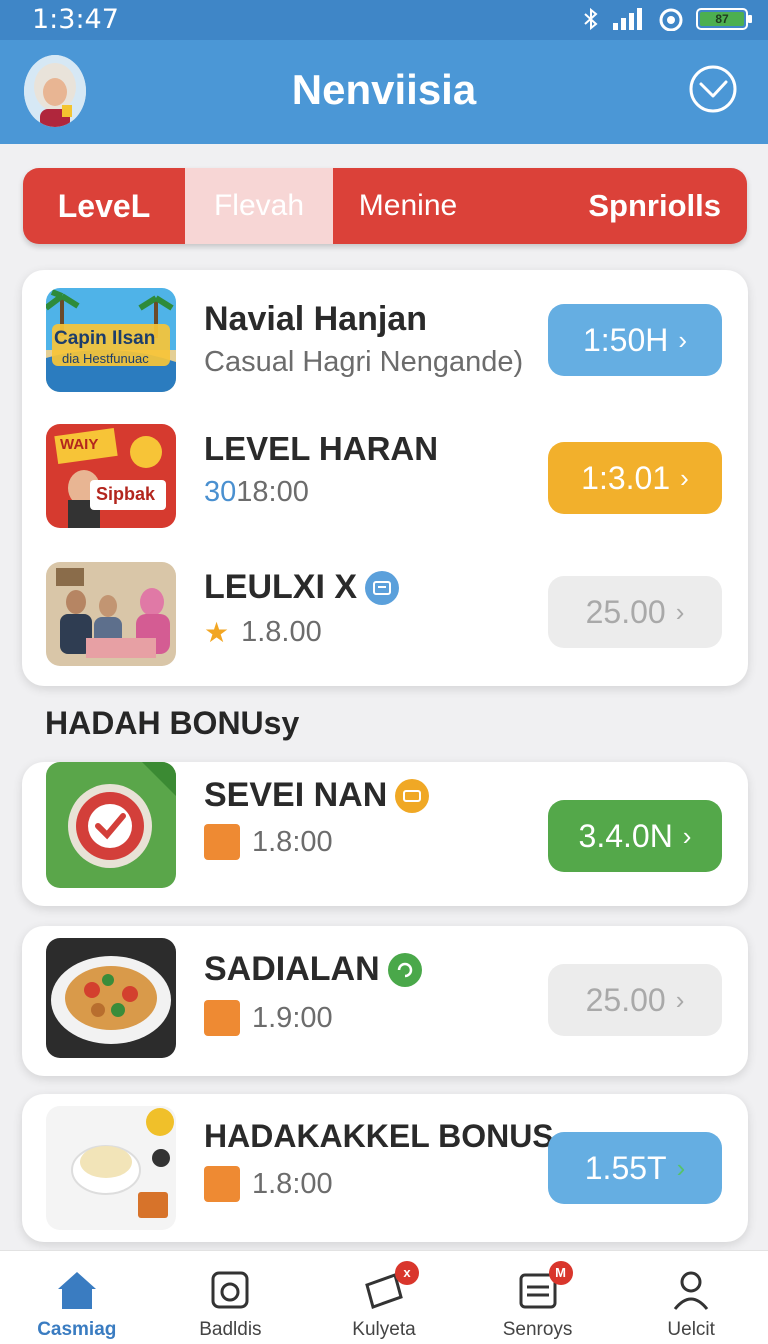 This screenshot has width=768, height=1344. What do you see at coordinates (76, 1290) in the screenshot?
I see `home-icon` at bounding box center [76, 1290].